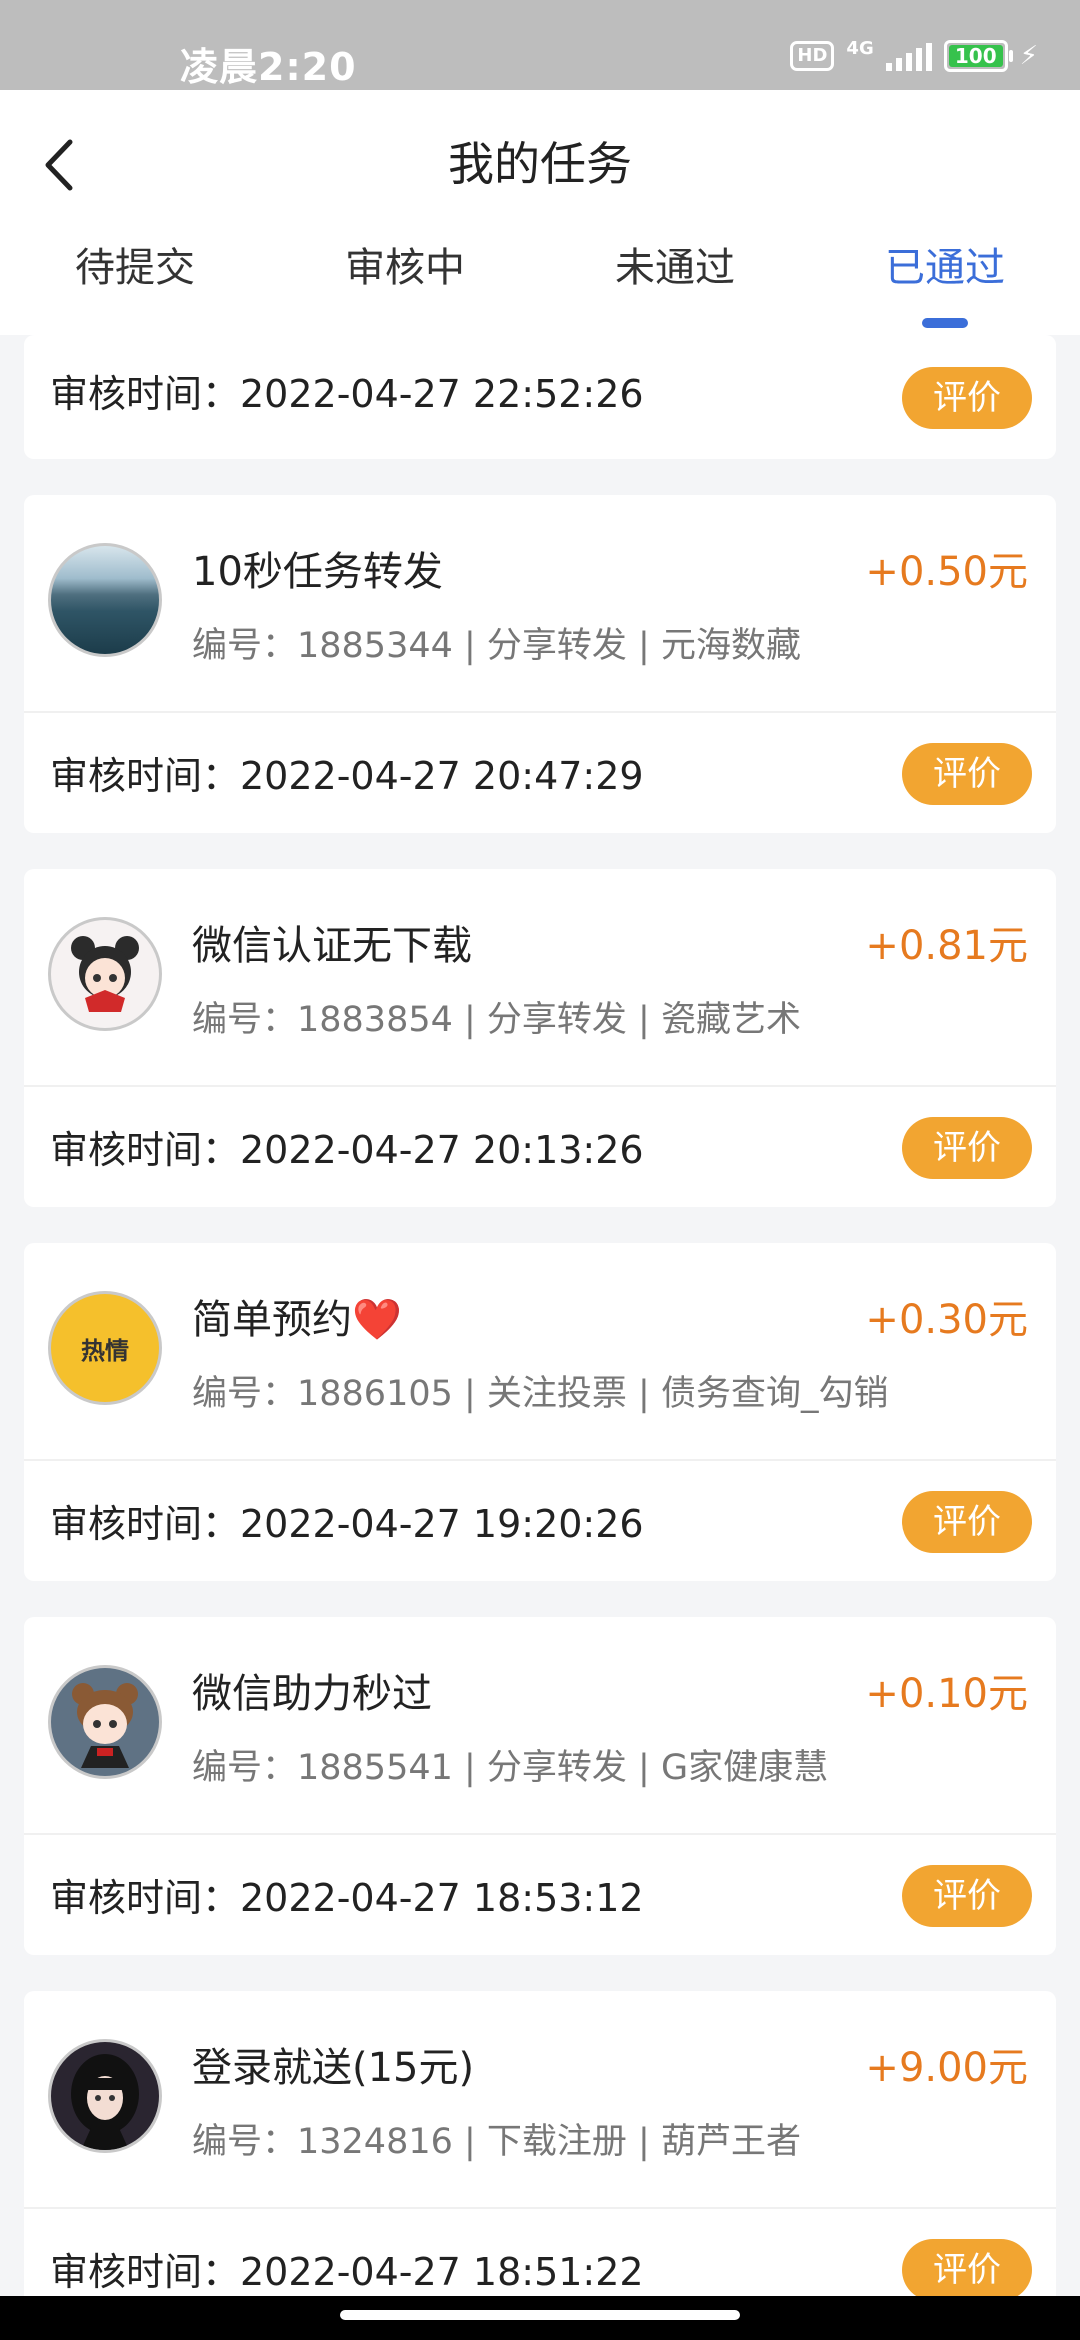 Image resolution: width=1080 pixels, height=2340 pixels. What do you see at coordinates (860, 48) in the screenshot?
I see `network-type: 4G` at bounding box center [860, 48].